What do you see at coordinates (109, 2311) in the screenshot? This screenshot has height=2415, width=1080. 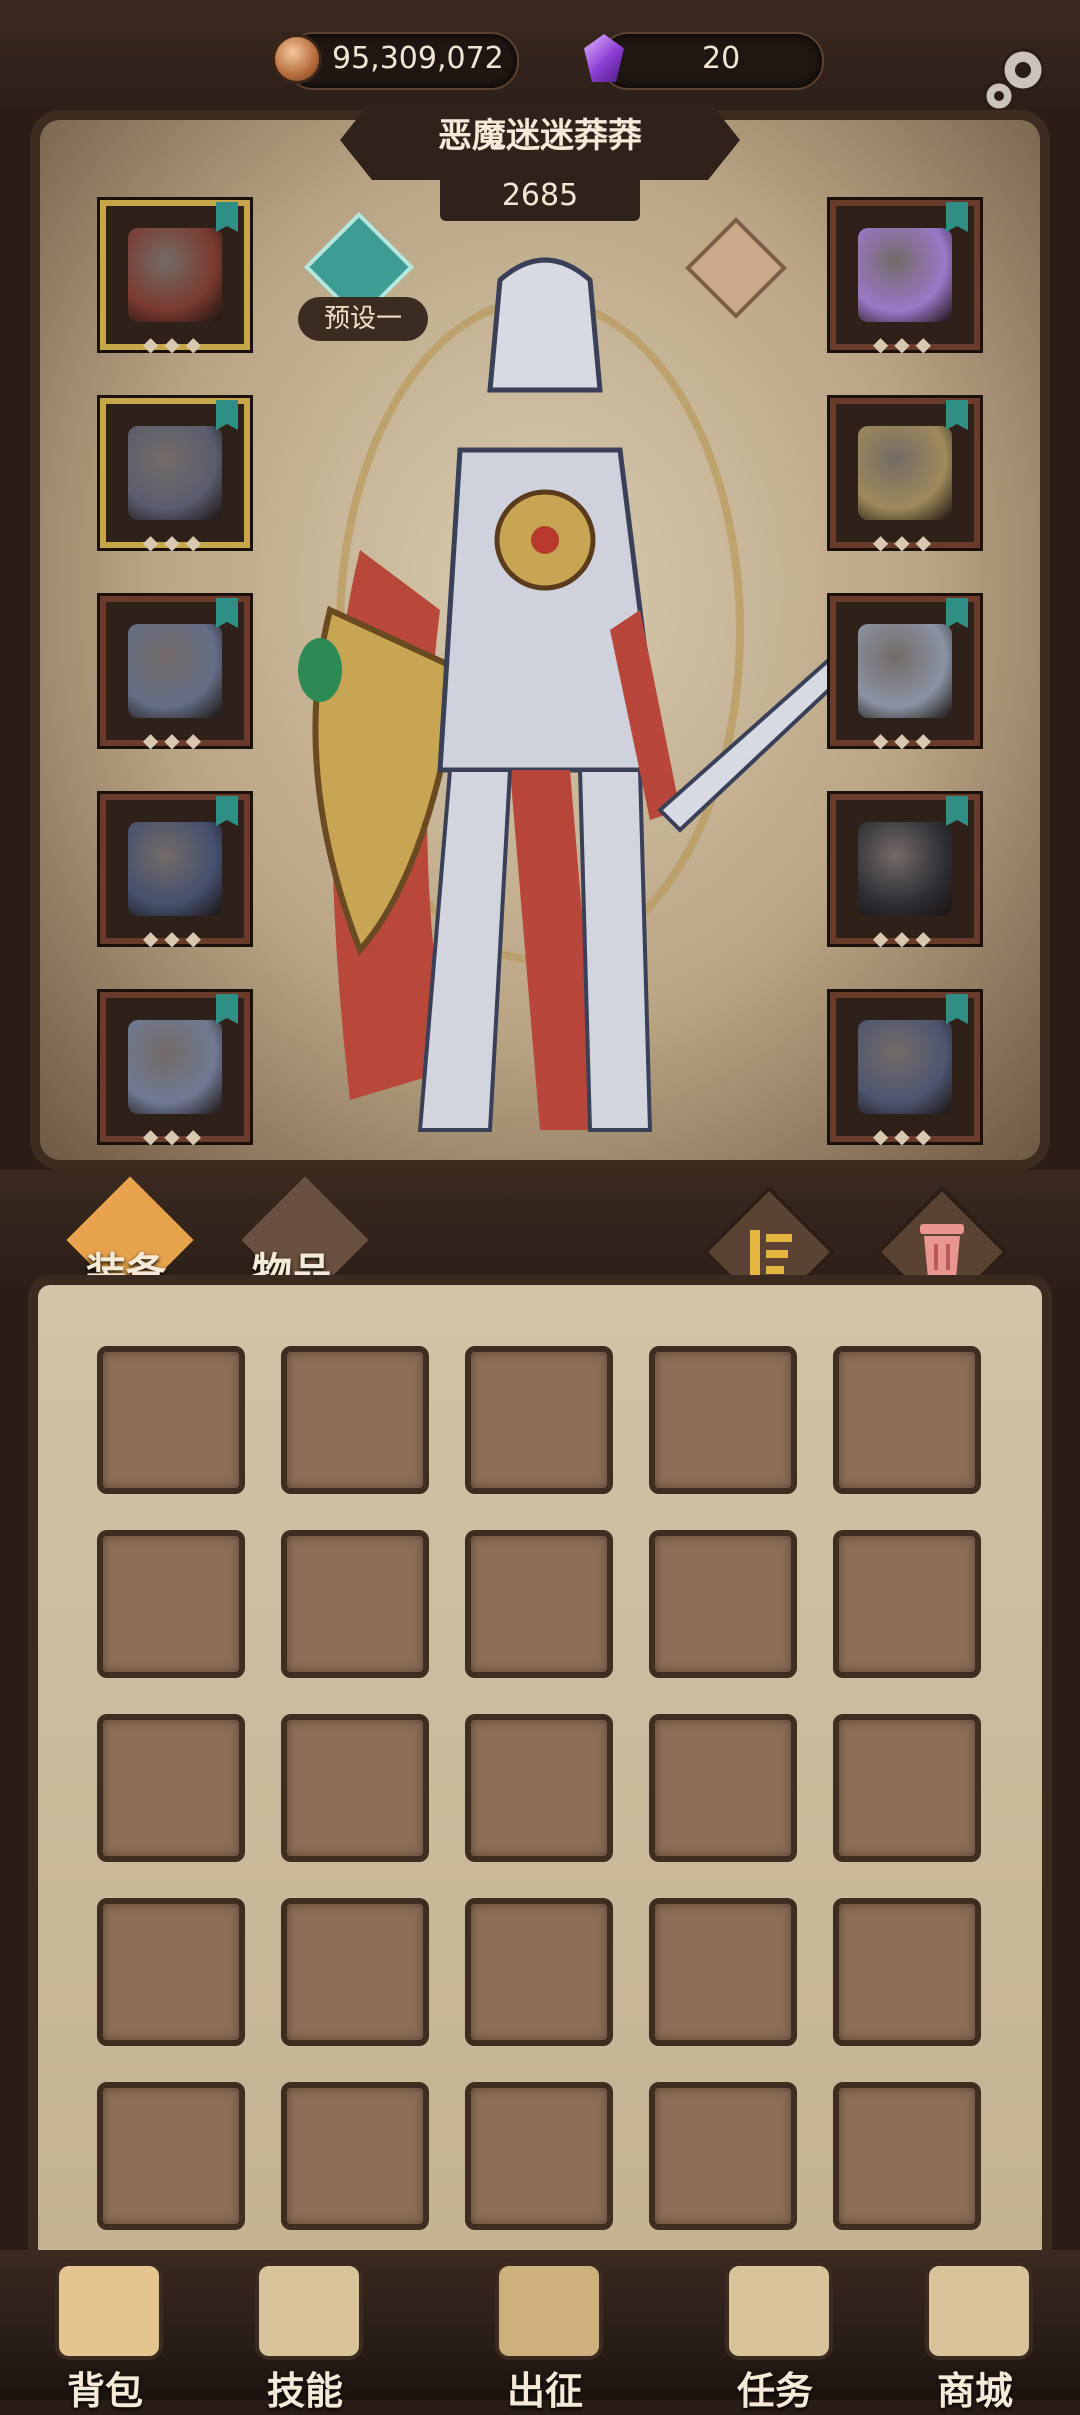 I see `backpack-icon` at bounding box center [109, 2311].